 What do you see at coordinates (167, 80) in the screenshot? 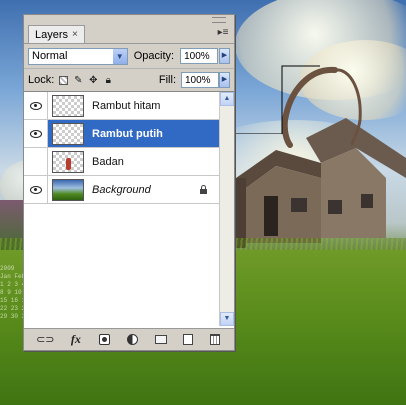
I see `fill-label: Fill:` at bounding box center [167, 80].